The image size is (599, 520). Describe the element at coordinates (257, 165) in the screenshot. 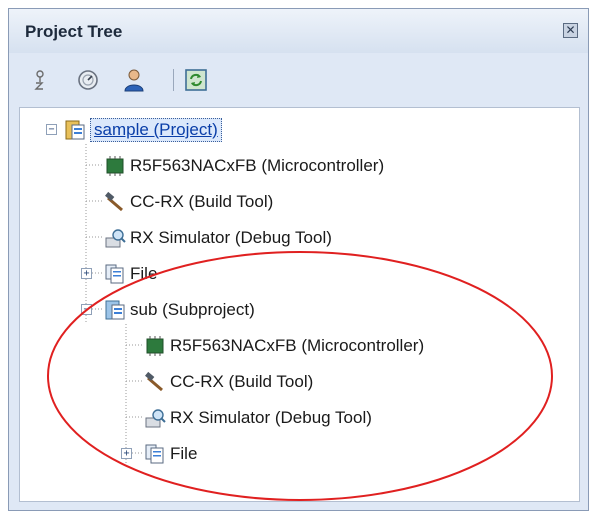

I see `tree-node-label: R5F563NACxFB (Microcontroller)` at that location.